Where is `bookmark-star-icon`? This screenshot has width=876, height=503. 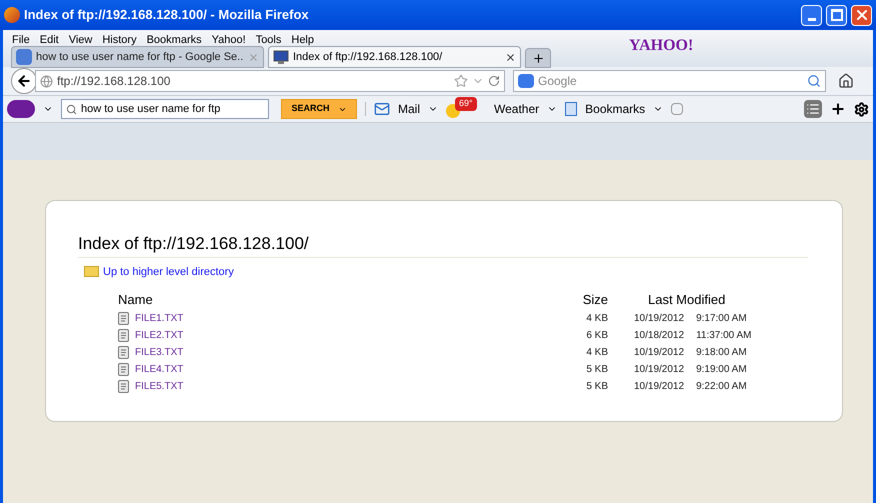
bookmark-star-icon is located at coordinates (461, 81).